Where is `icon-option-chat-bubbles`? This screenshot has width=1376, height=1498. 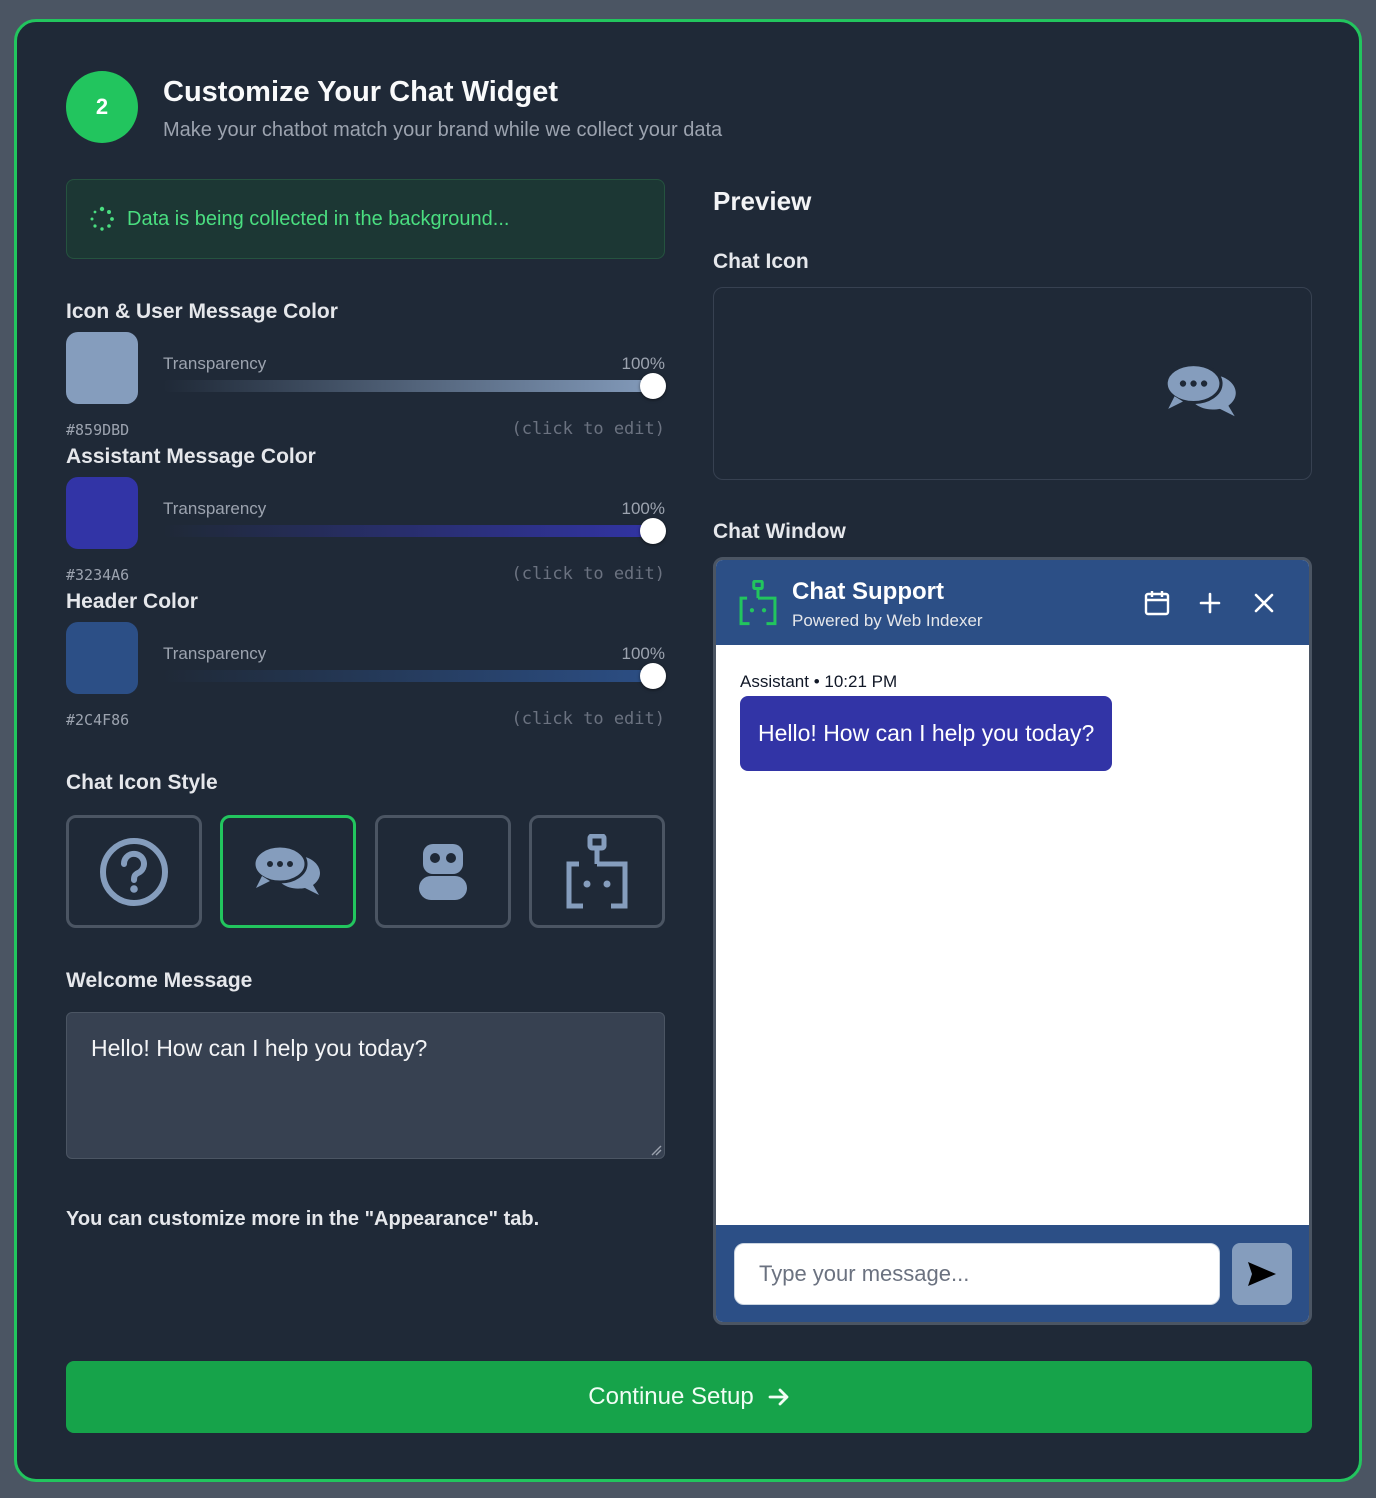
icon-option-chat-bubbles is located at coordinates (288, 871).